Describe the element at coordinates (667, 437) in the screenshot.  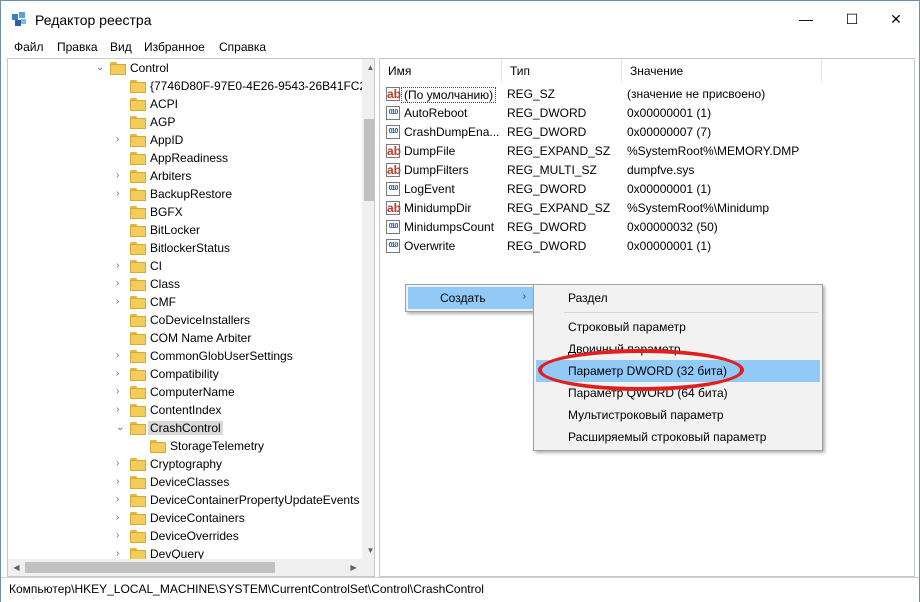
I see `submenu-item-label: Расширяемый строковый параметр` at that location.